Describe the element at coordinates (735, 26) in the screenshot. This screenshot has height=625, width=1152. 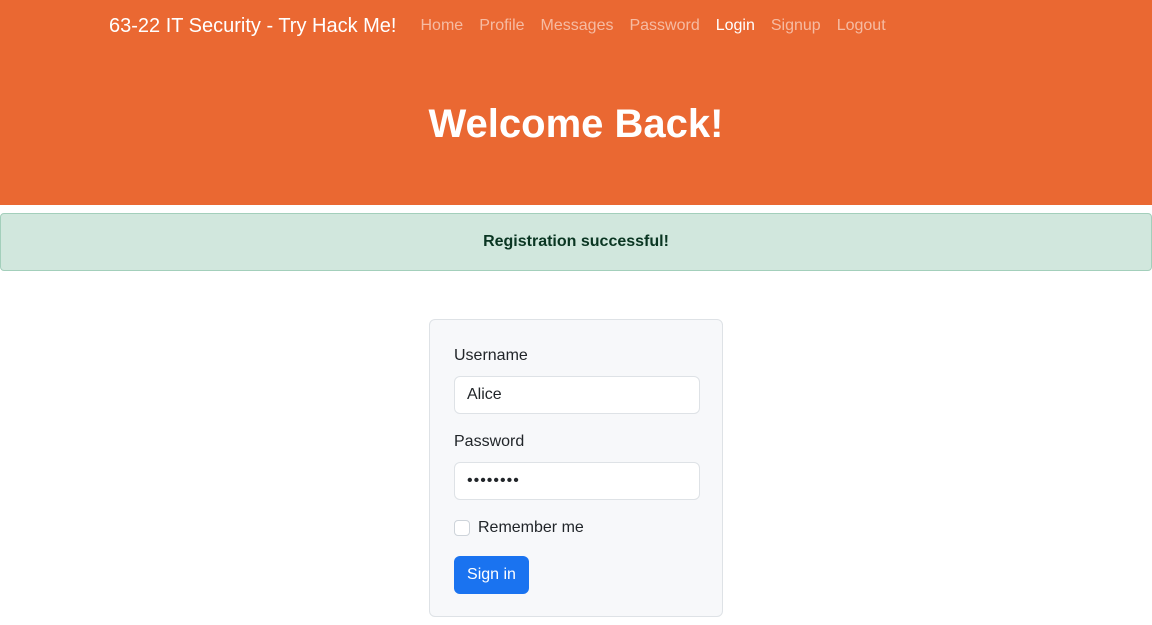
I see `nav-login: Login` at that location.